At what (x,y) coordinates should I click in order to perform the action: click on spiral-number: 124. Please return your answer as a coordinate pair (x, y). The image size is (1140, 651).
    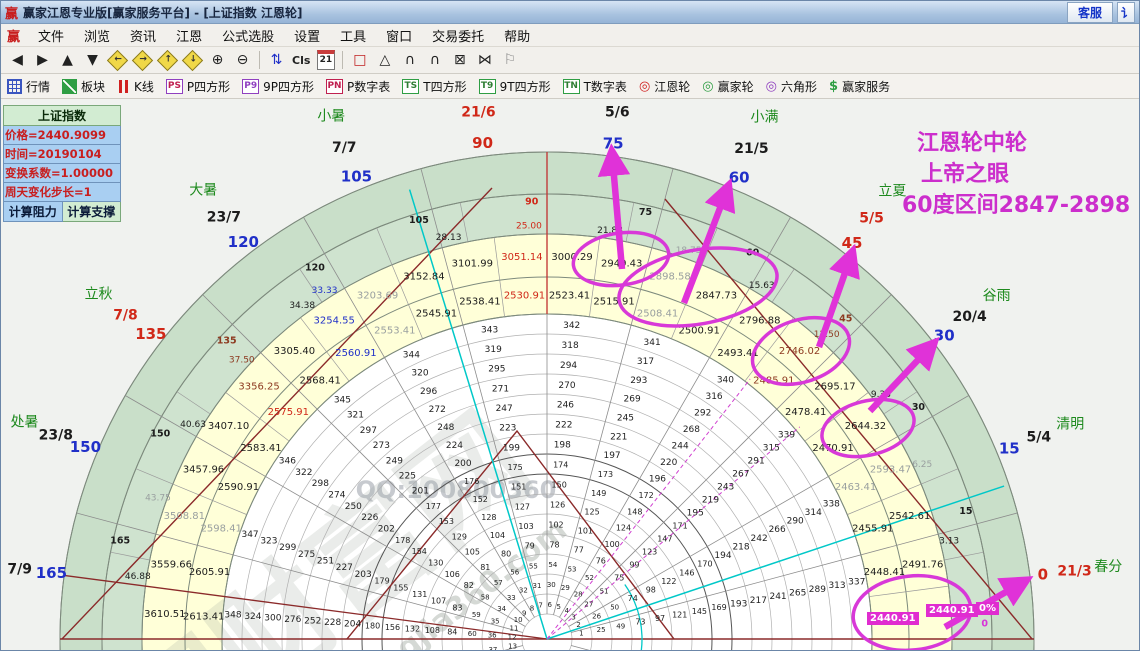
    Looking at the image, I should click on (623, 528).